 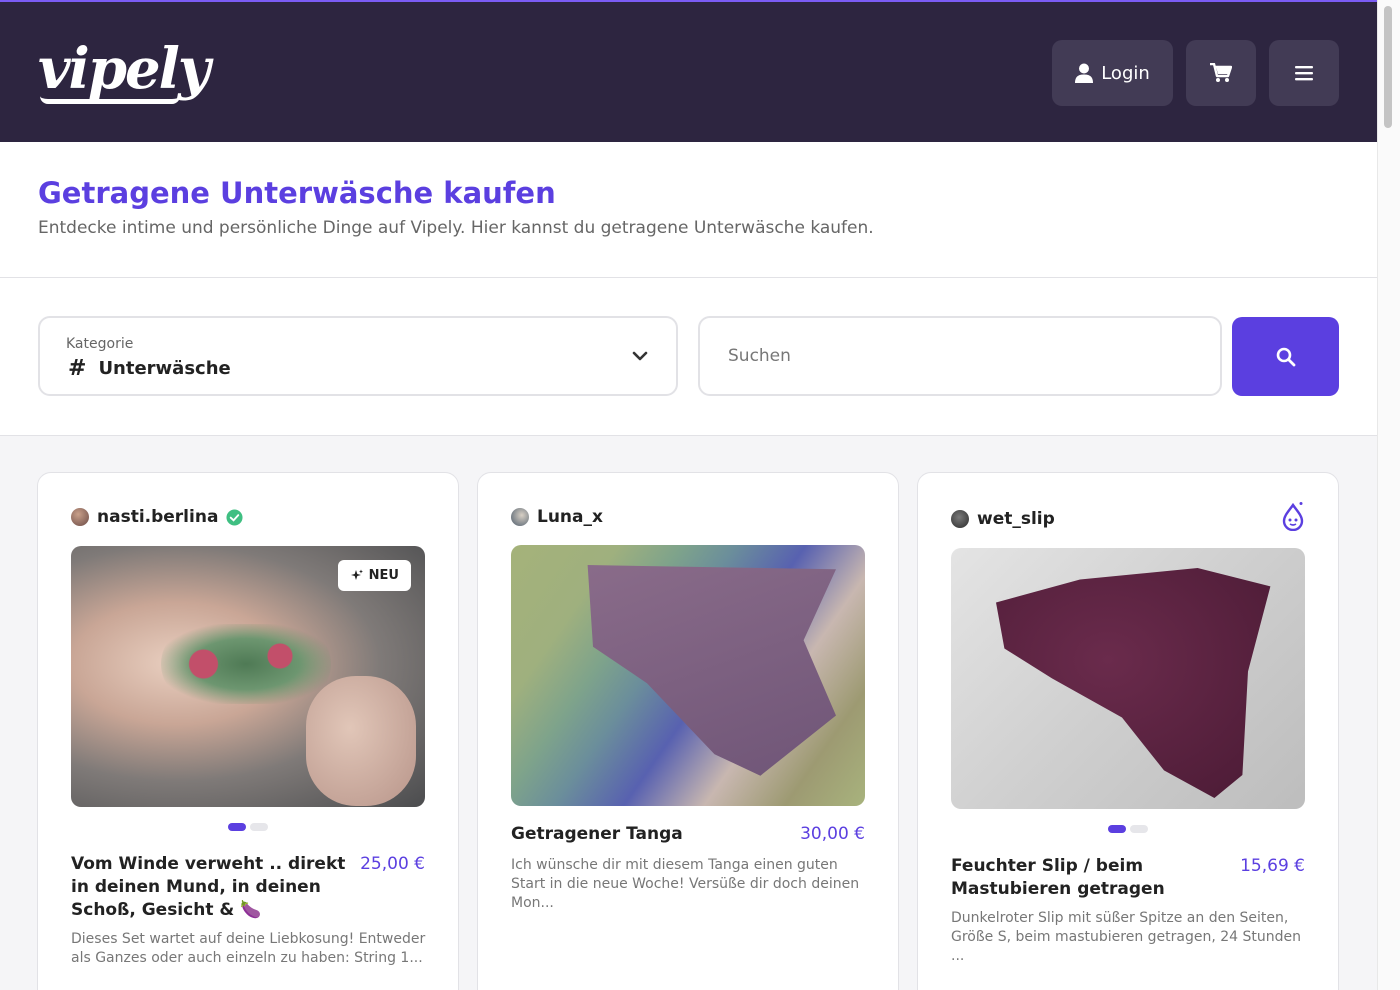 I want to click on search-button, so click(x=1285, y=356).